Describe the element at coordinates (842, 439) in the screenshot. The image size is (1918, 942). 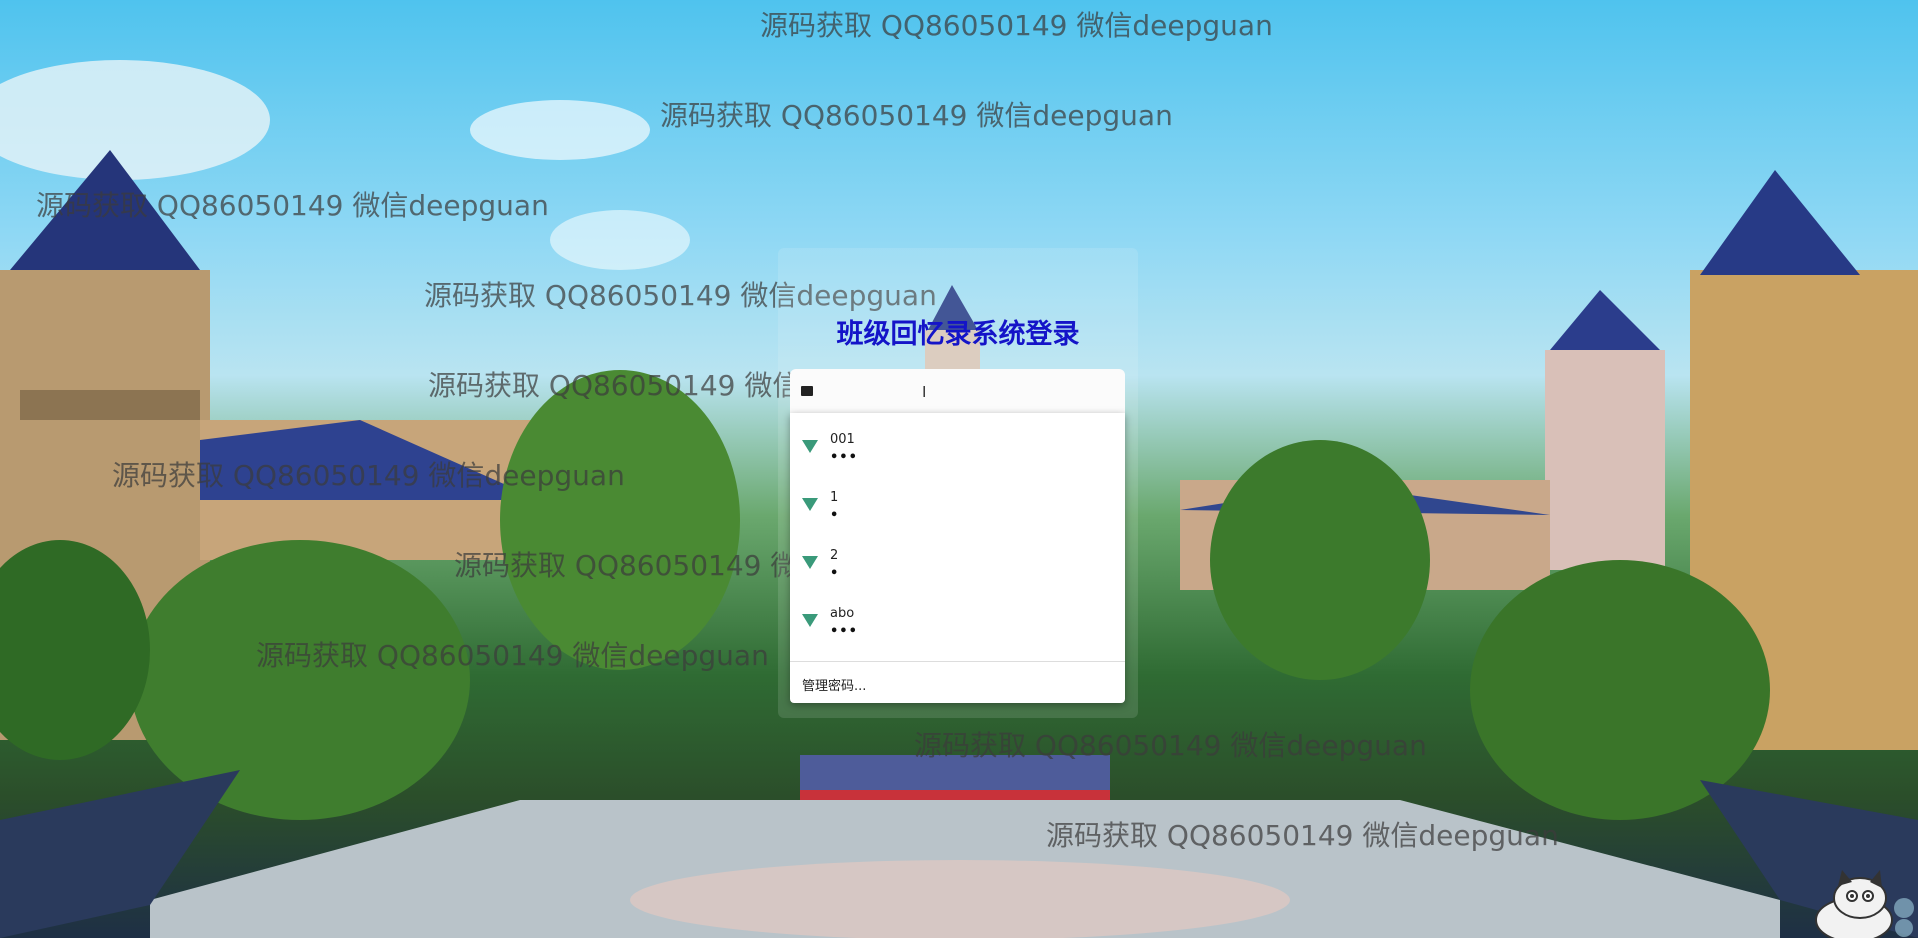
I see `credential-username: 001` at that location.